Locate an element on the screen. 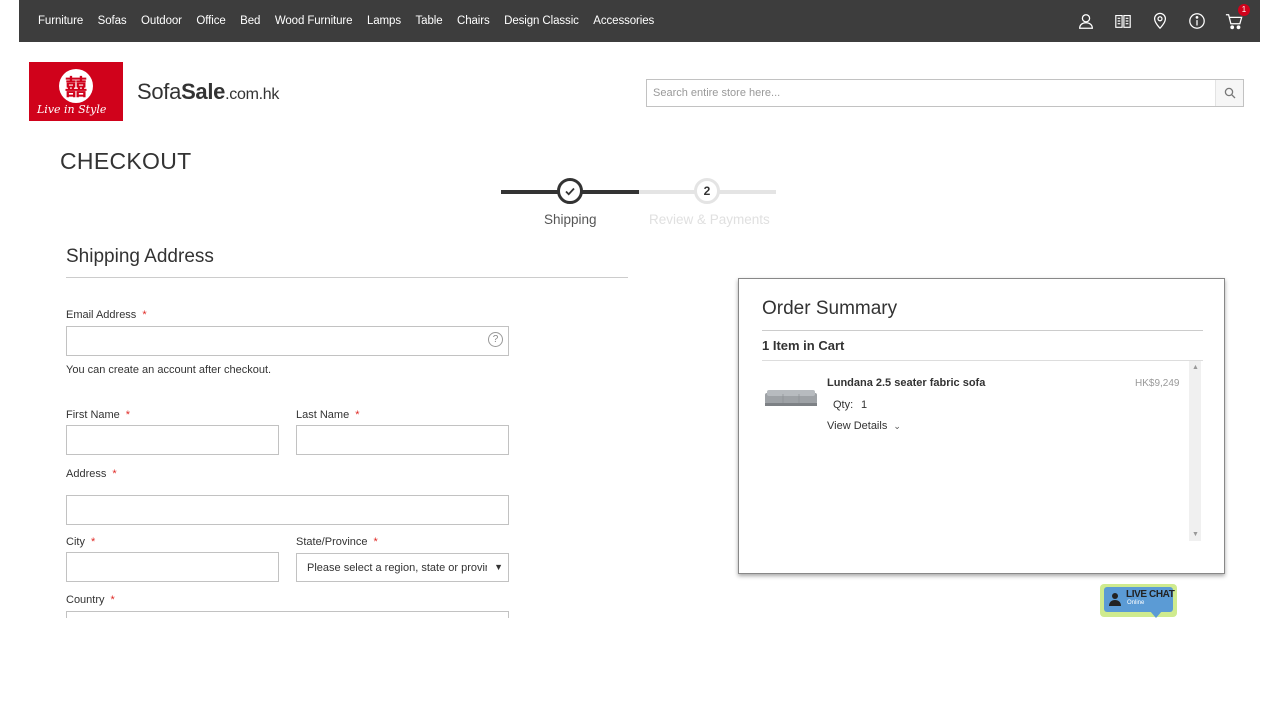 Image resolution: width=1279 pixels, height=720 pixels. menu-item-outdoor: Outdoor is located at coordinates (161, 21).